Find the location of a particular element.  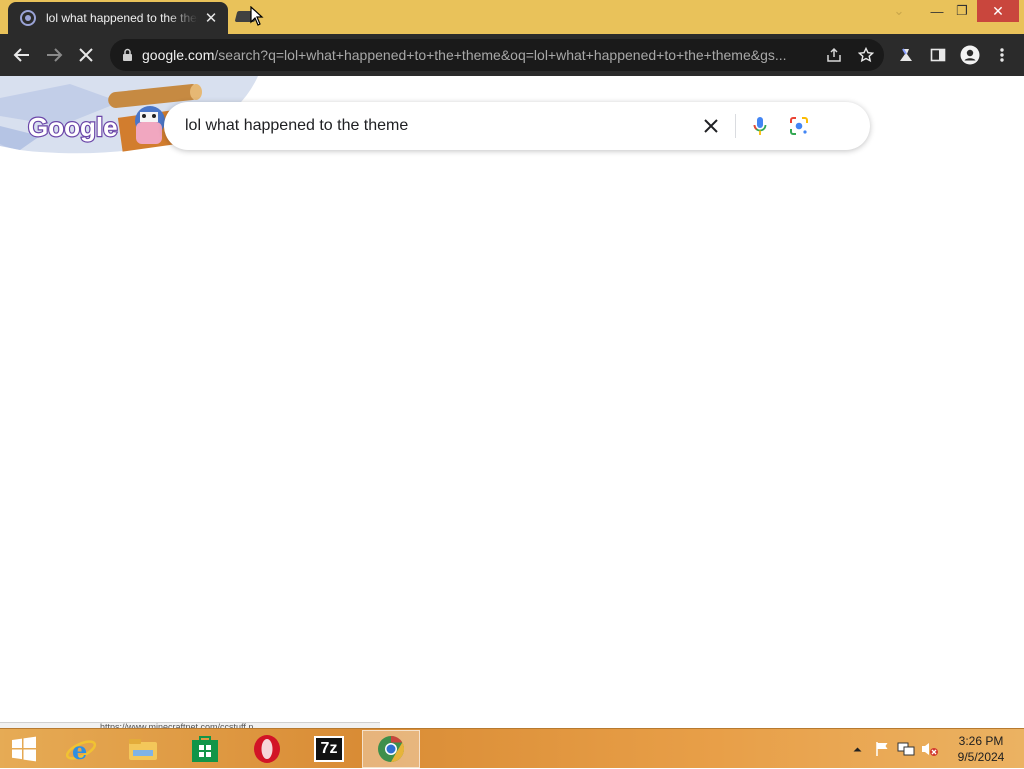

extensions-icon is located at coordinates (906, 54).